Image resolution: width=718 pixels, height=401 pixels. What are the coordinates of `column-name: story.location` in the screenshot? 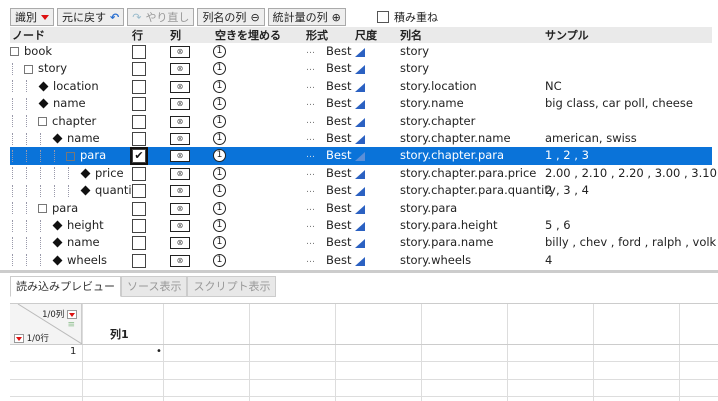 It's located at (438, 86).